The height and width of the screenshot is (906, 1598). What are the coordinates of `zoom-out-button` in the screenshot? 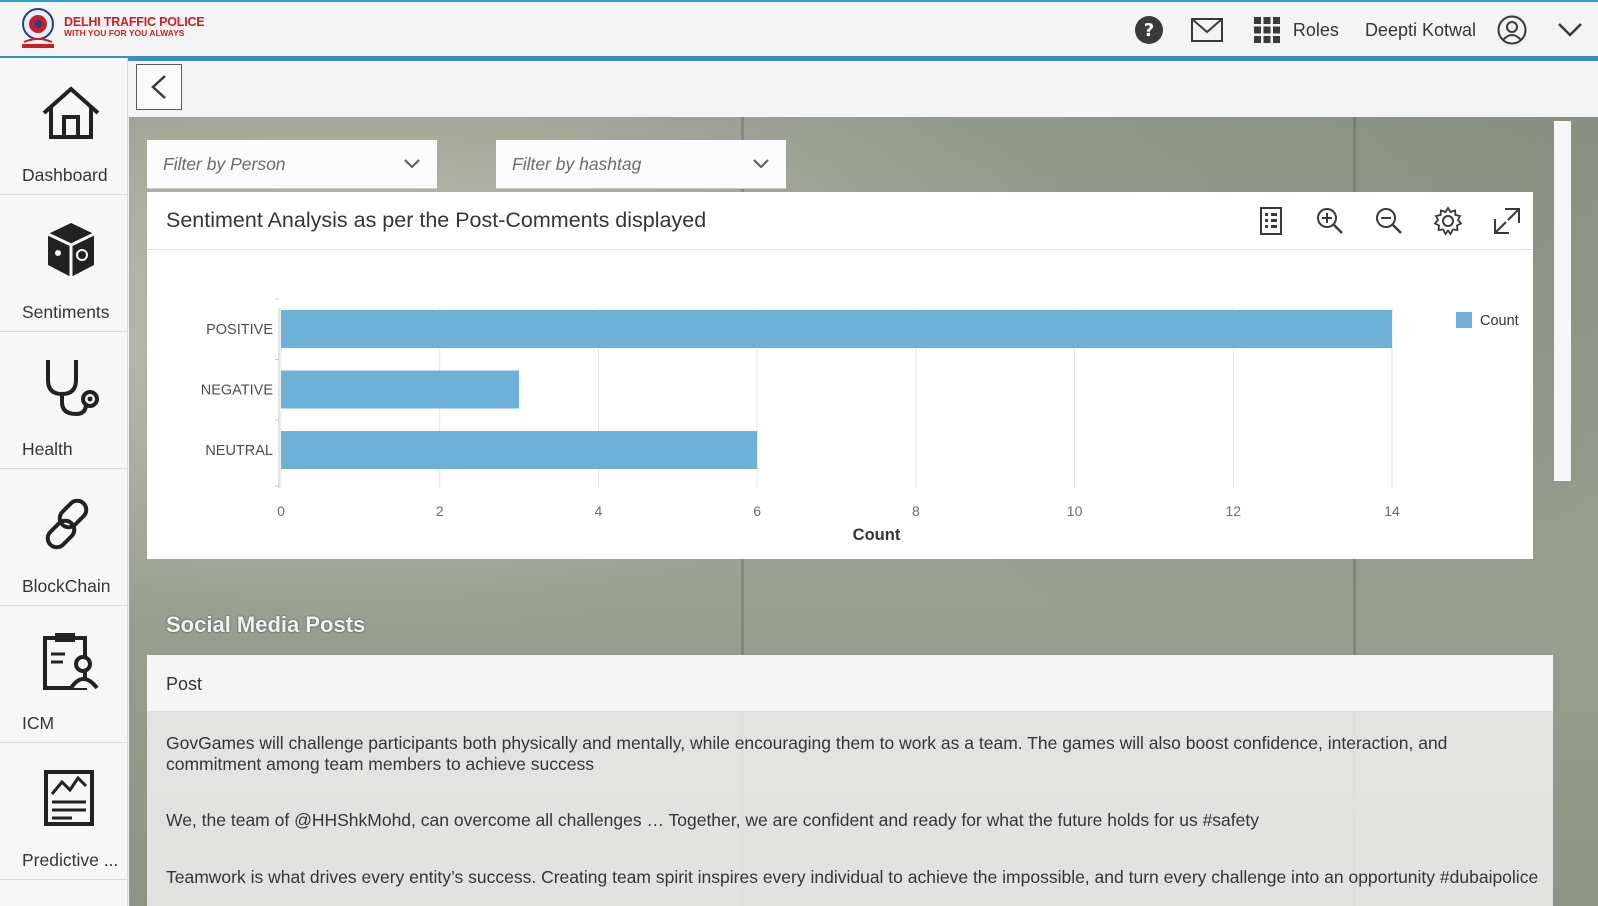 It's located at (1389, 221).